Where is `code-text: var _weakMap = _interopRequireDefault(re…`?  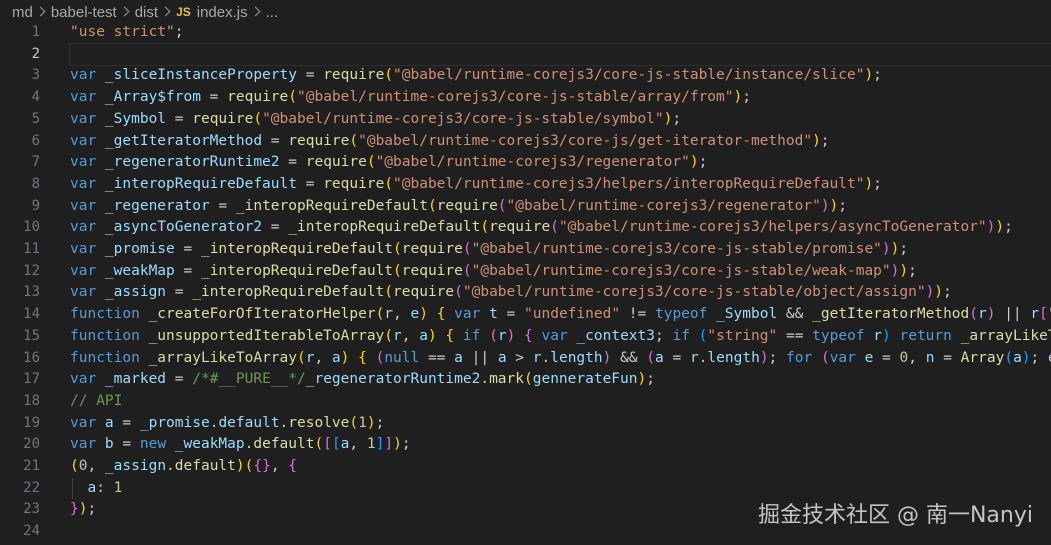 code-text: var _weakMap = _interopRequireDefault(re… is located at coordinates (560, 272).